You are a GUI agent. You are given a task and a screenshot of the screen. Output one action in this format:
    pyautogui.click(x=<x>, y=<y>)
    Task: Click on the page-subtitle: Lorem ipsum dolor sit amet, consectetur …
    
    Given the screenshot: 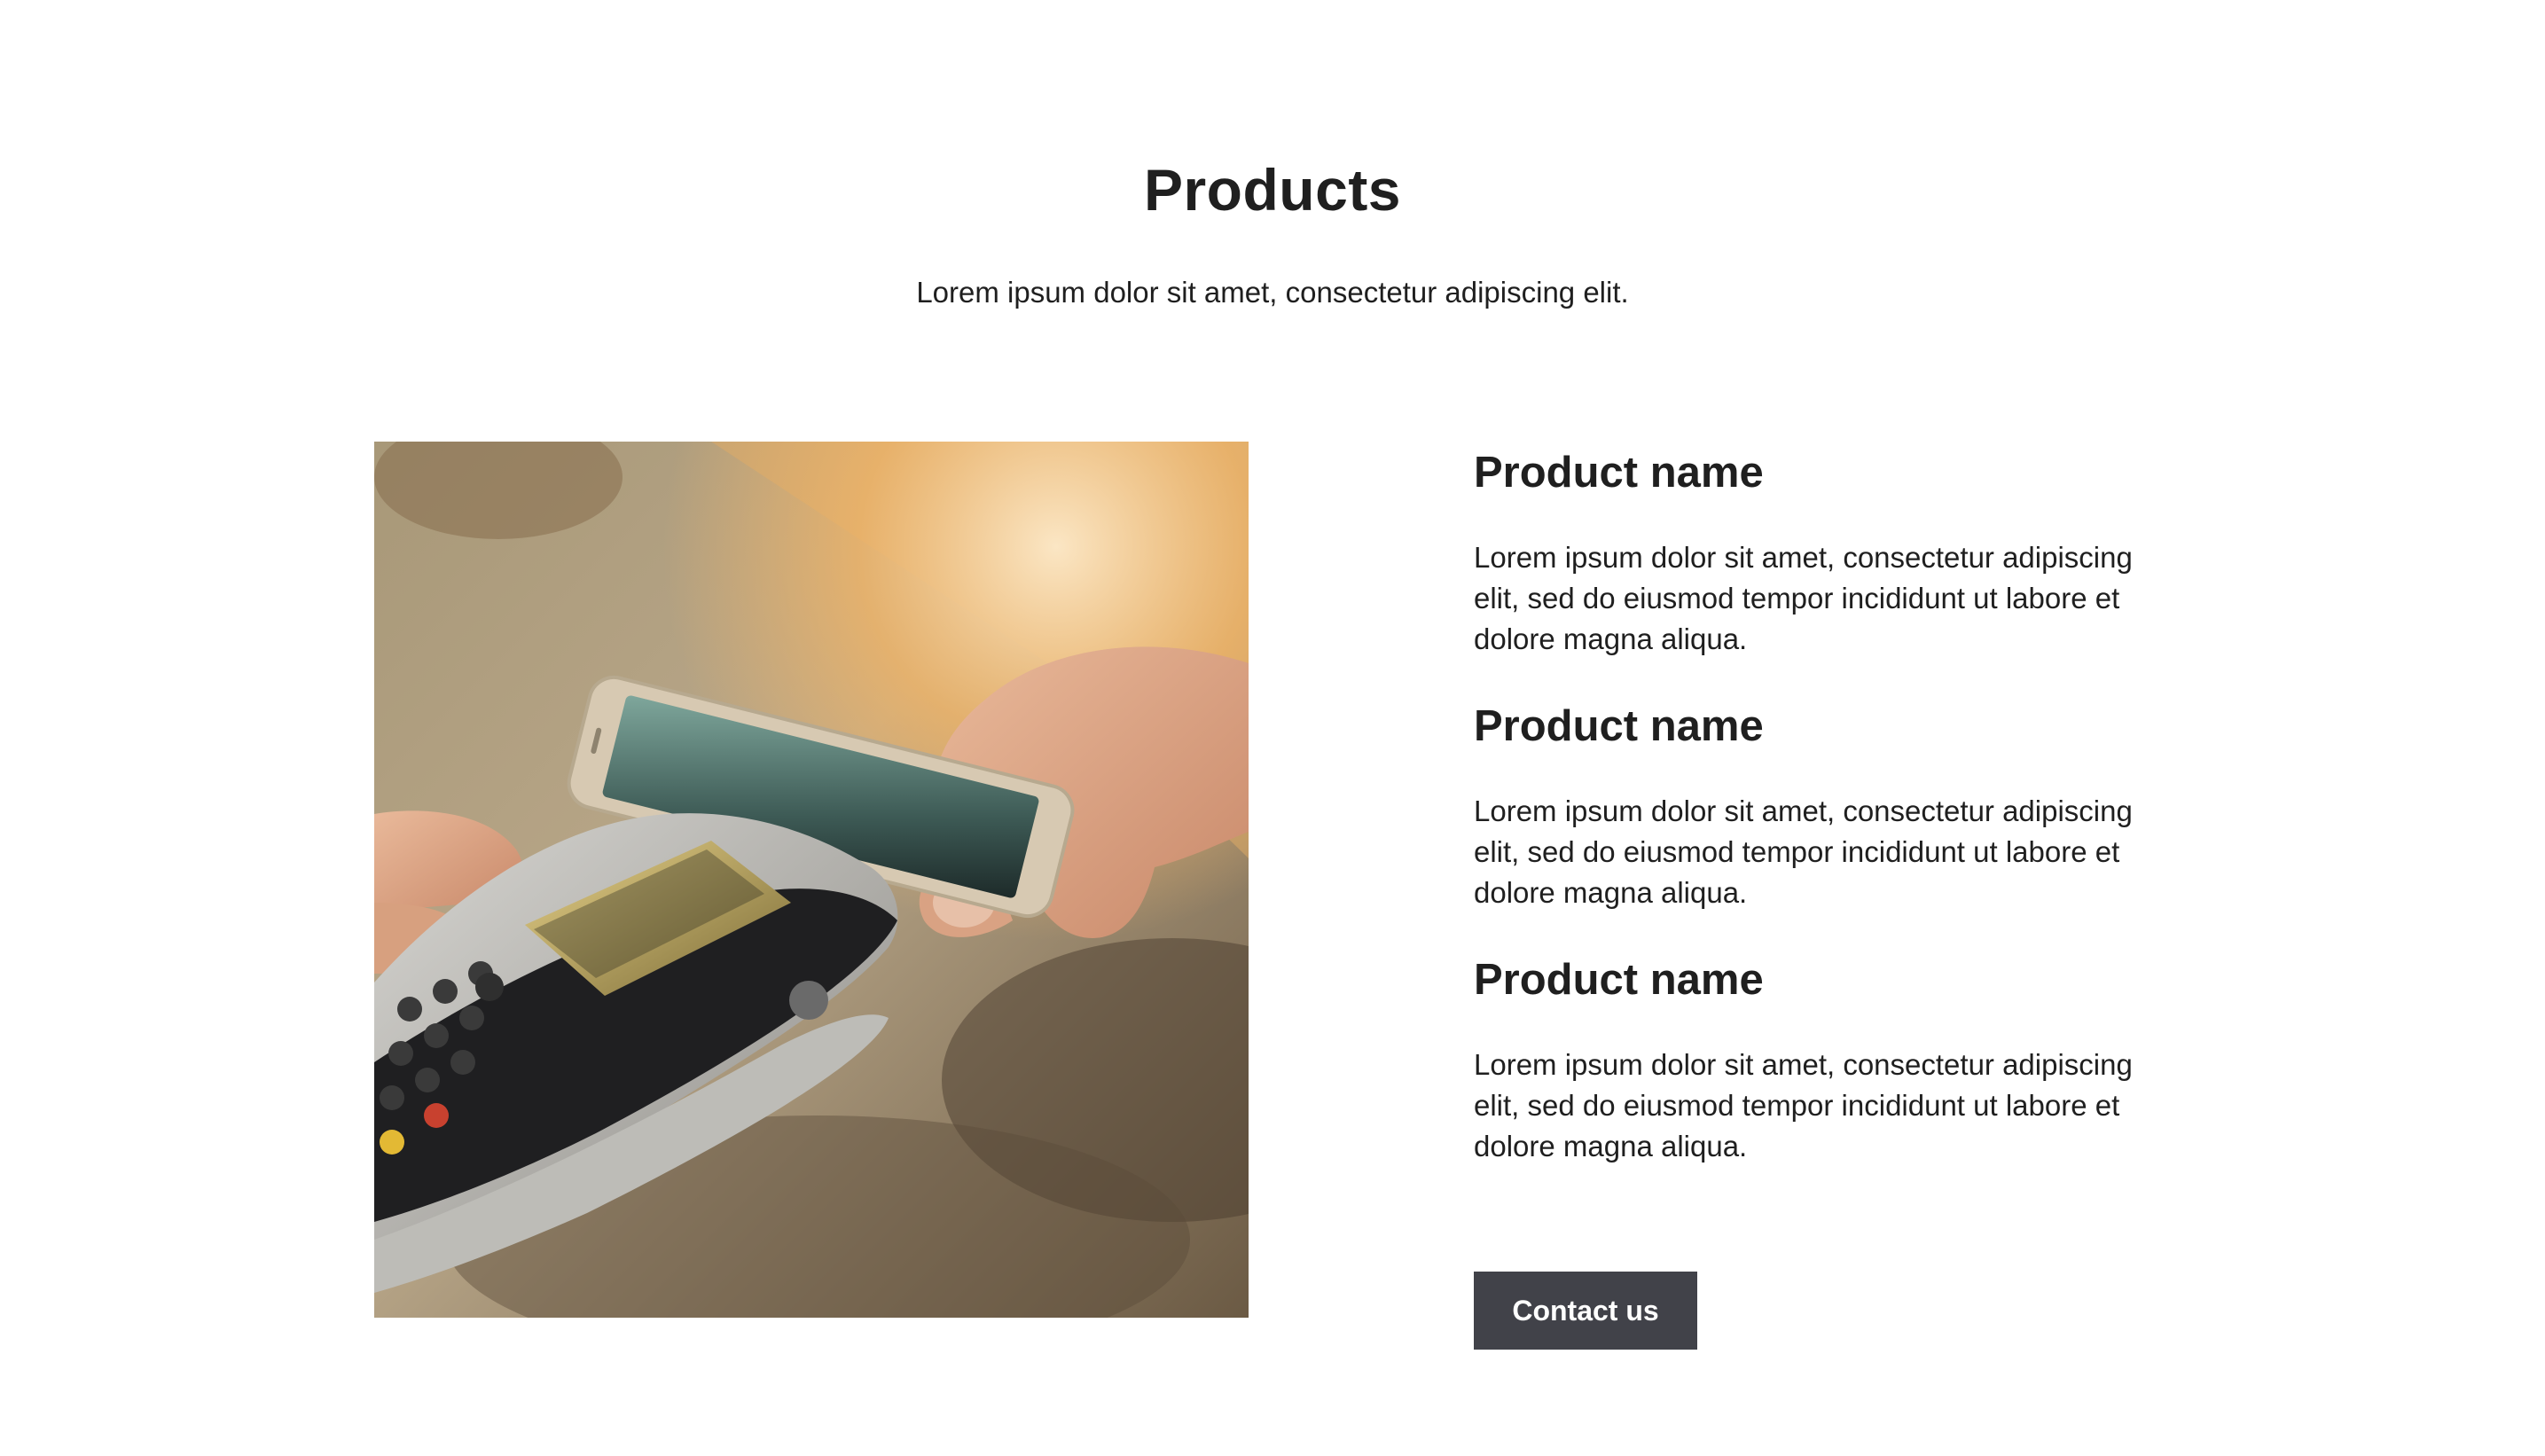 What is the action you would take?
    pyautogui.click(x=1272, y=292)
    